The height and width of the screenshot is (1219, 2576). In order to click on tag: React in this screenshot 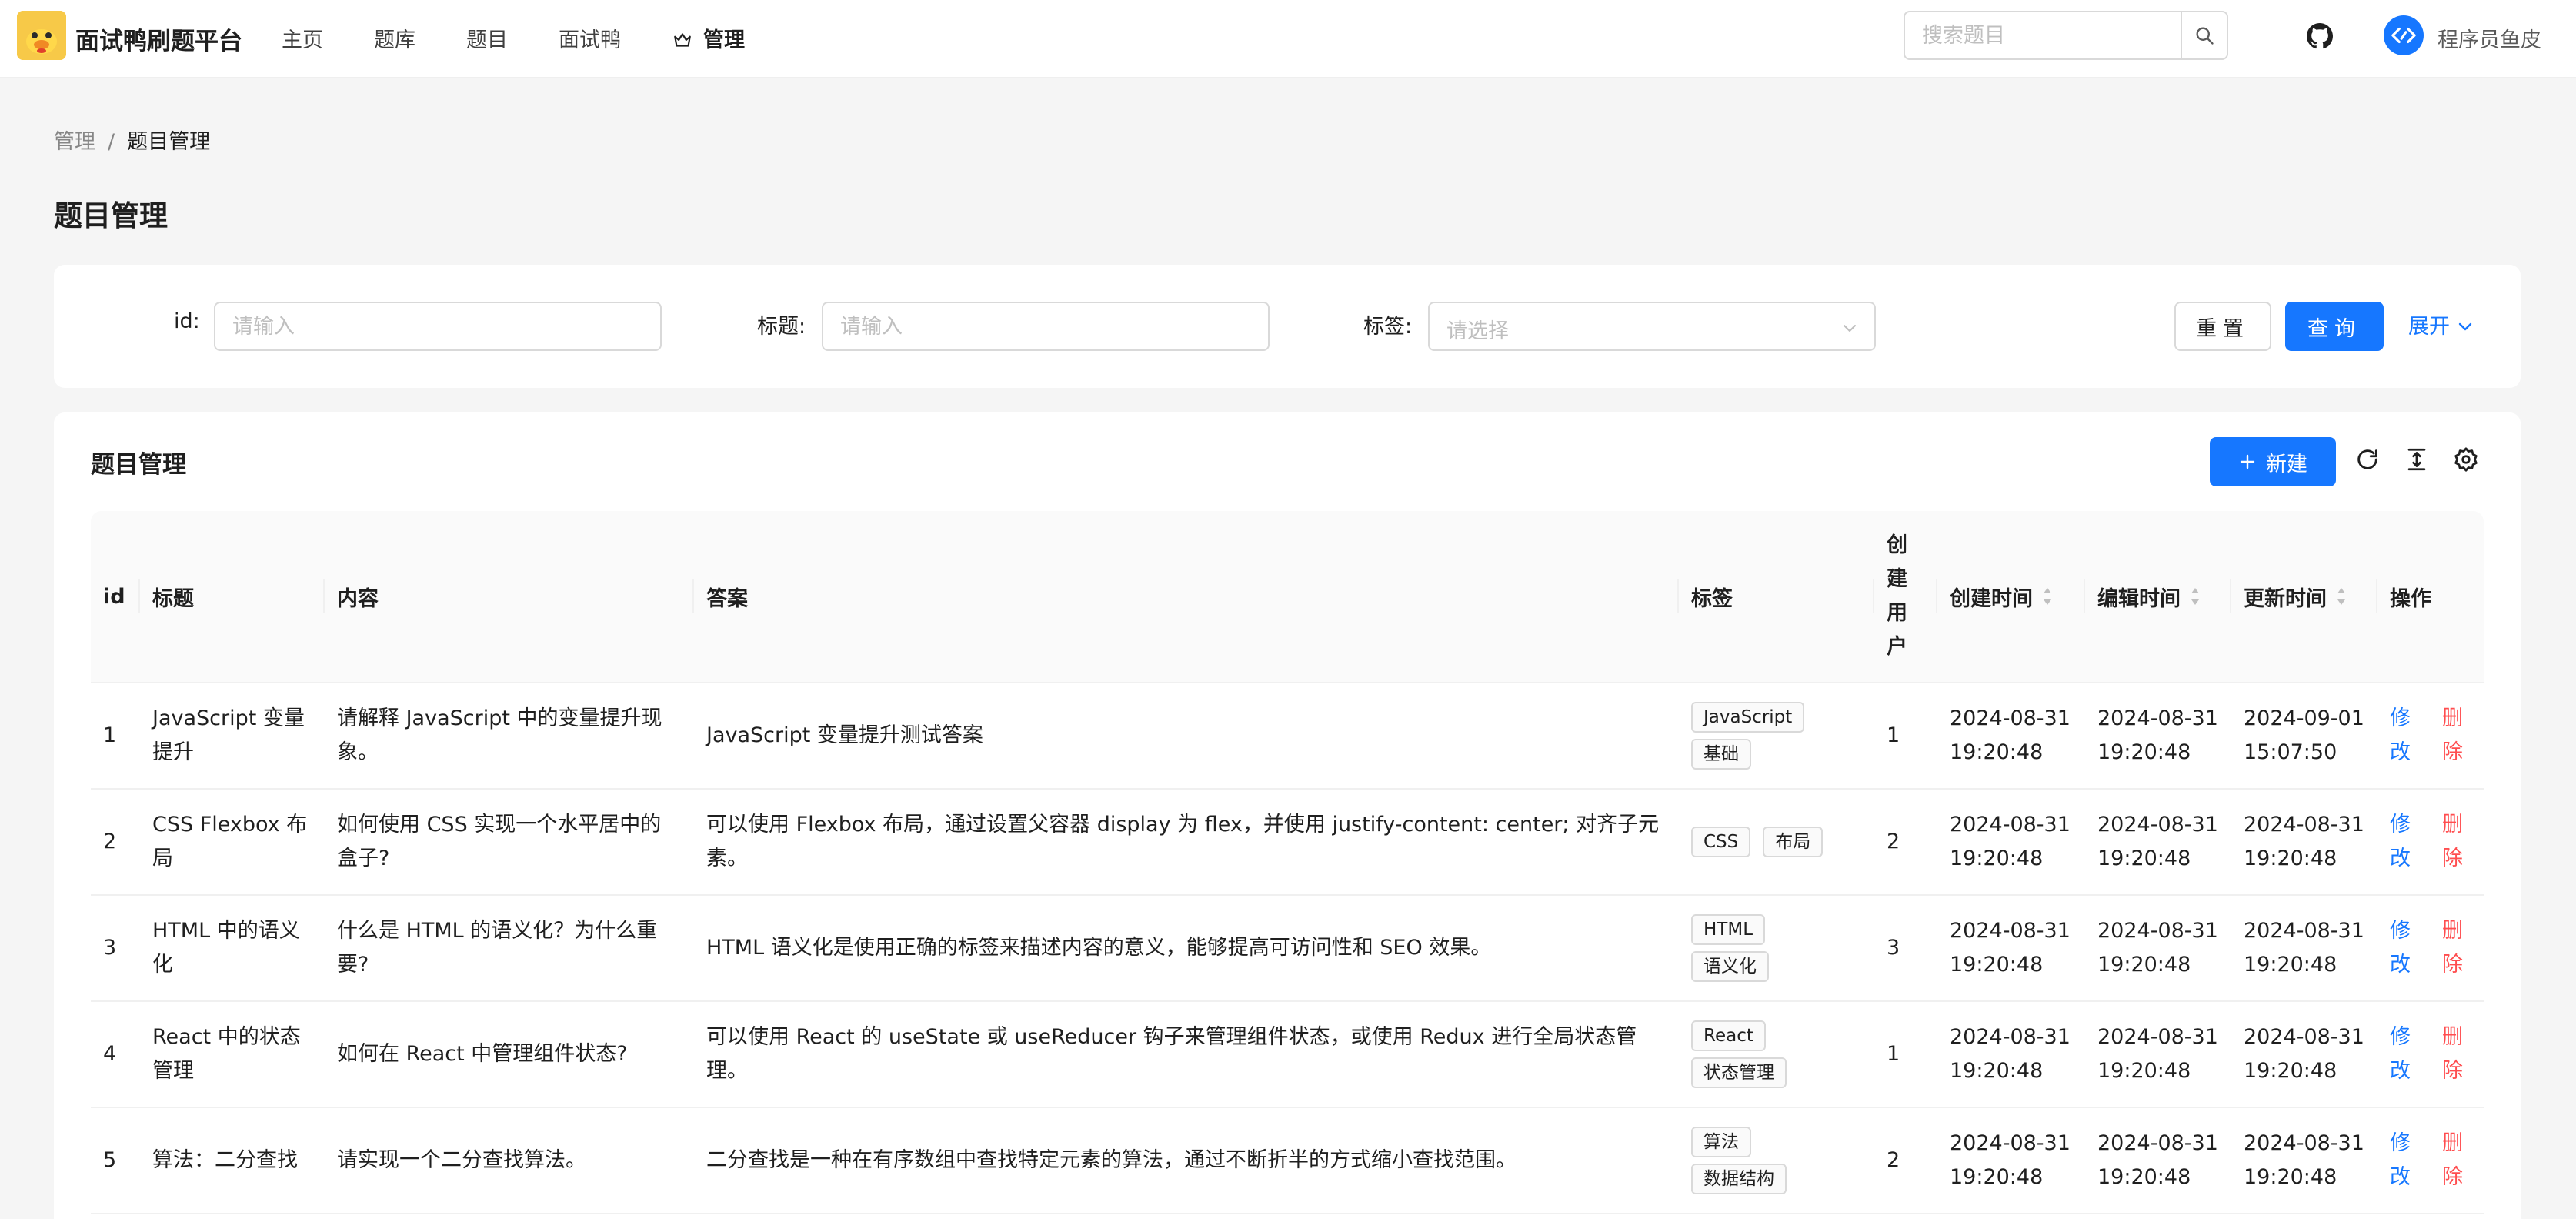, I will do `click(1729, 1036)`.